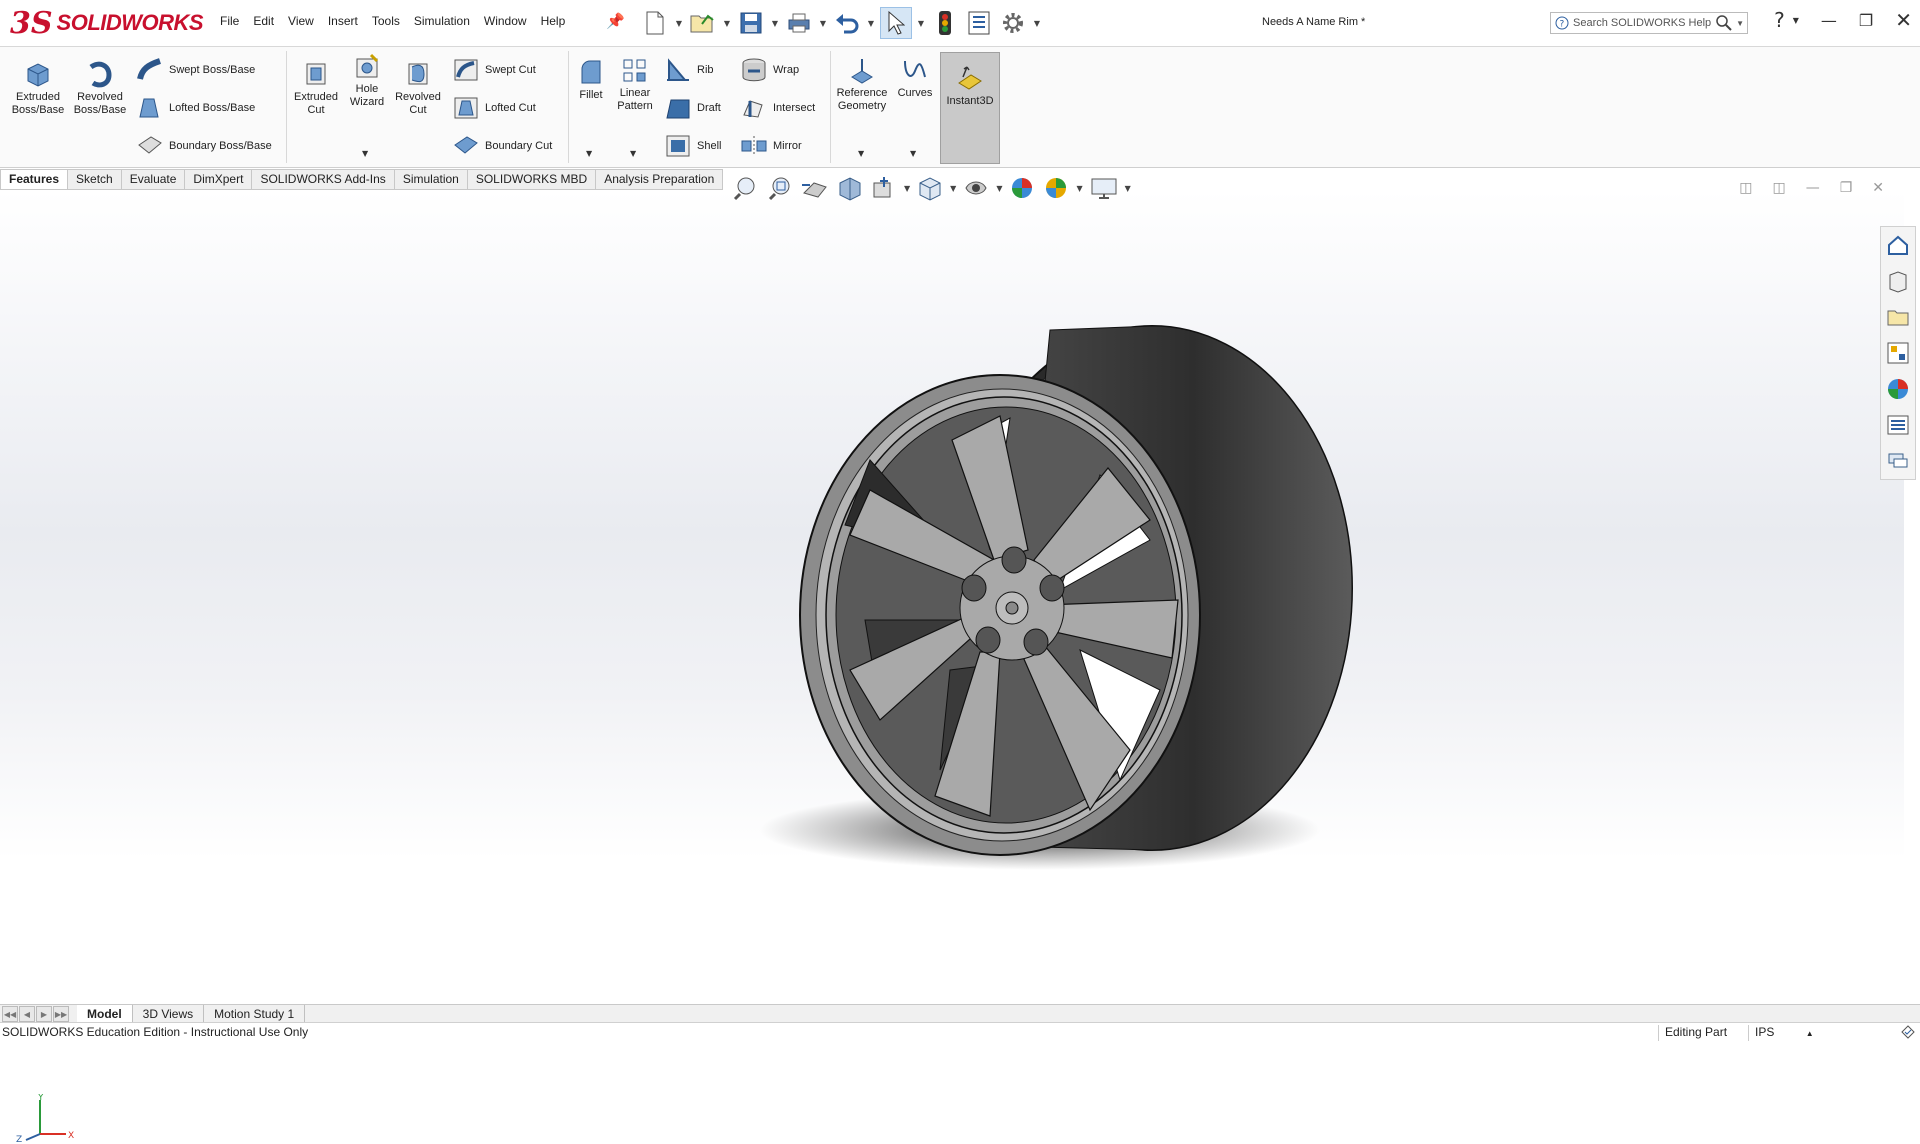 The image size is (1920, 1144). I want to click on tab-features: Features, so click(34, 179).